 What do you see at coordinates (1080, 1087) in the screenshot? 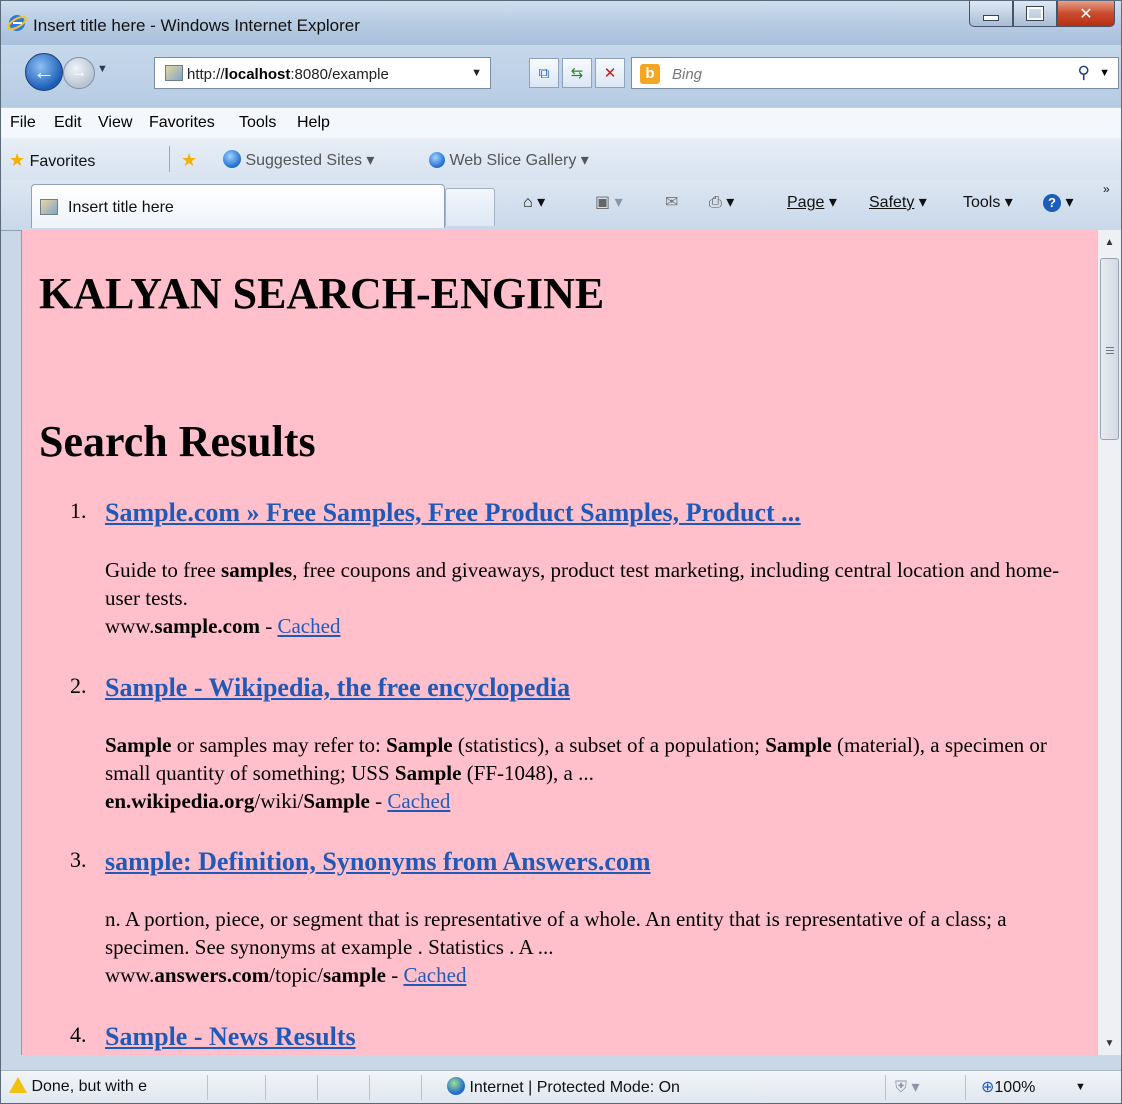
I see `zoom-dropdown-icon: ▼` at bounding box center [1080, 1087].